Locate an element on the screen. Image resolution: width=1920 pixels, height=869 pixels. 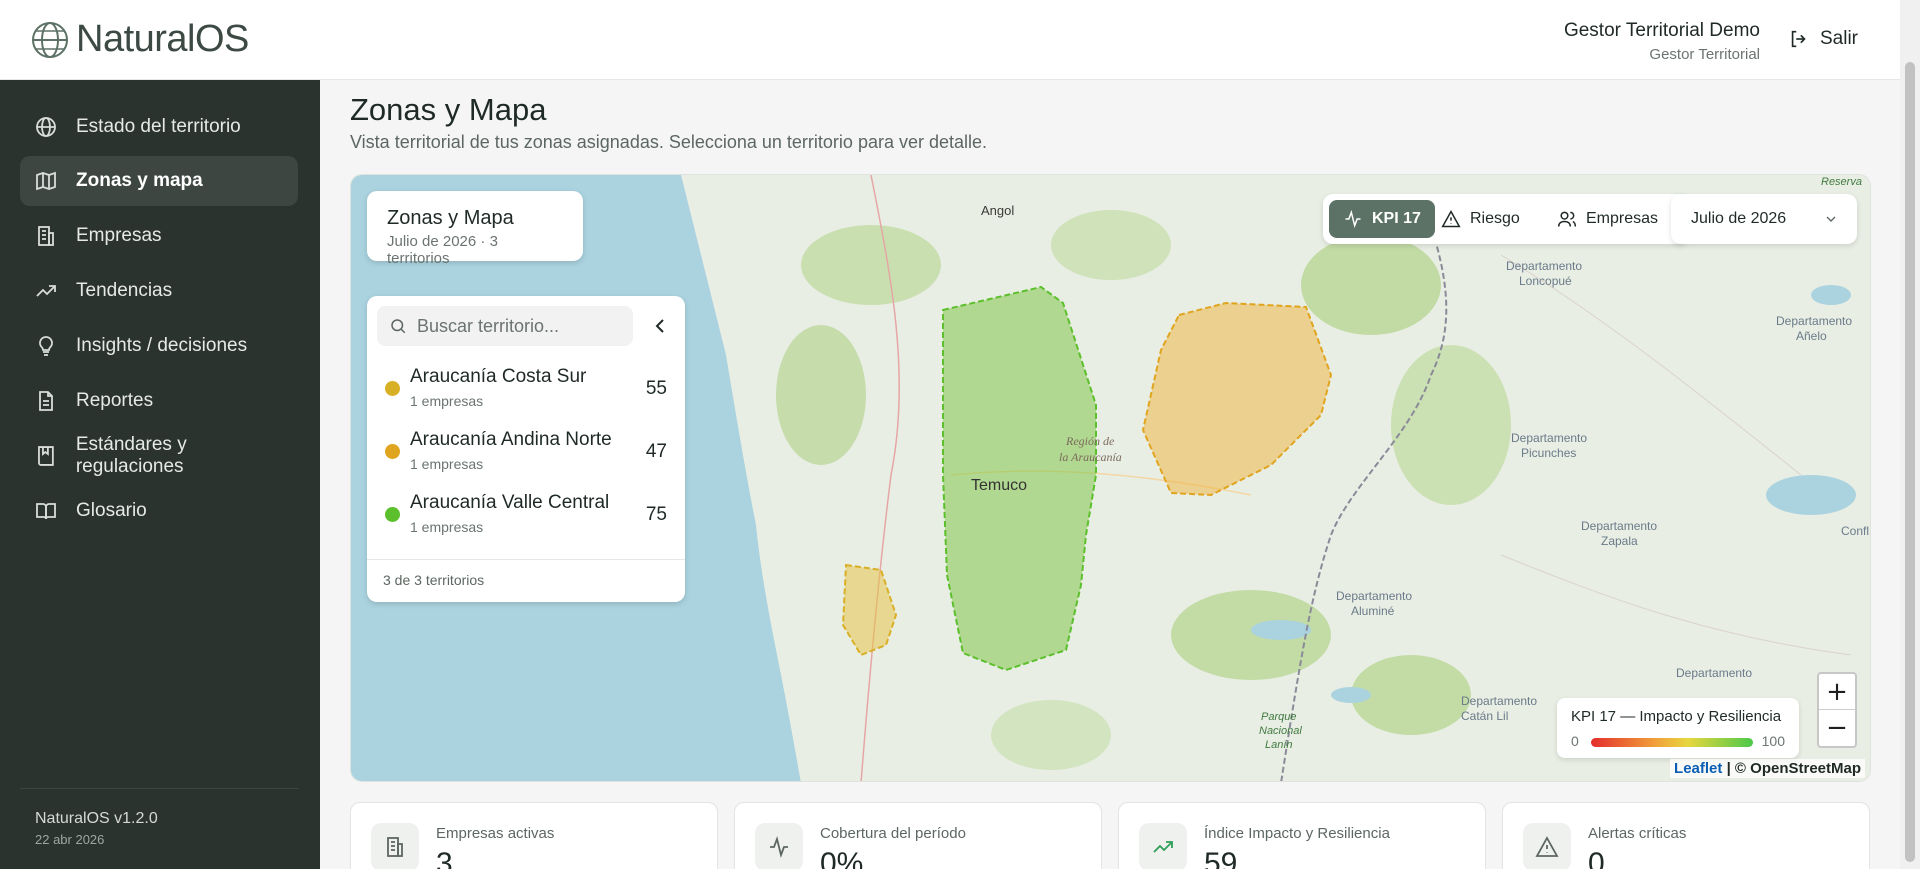
sidebar-item-label: Estándares y regulaciones is located at coordinates (131, 455).